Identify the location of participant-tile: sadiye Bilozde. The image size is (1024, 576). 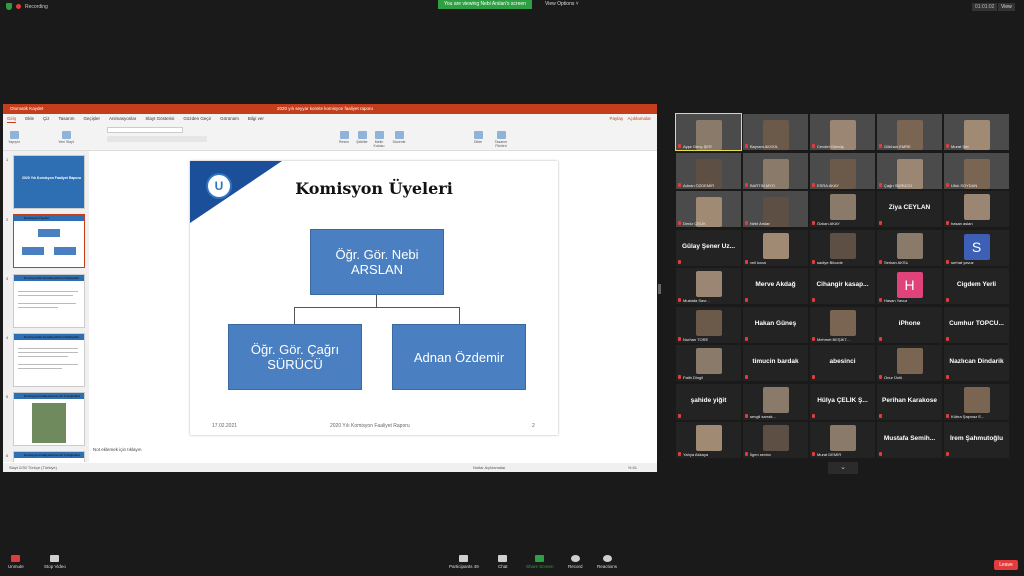
(842, 247).